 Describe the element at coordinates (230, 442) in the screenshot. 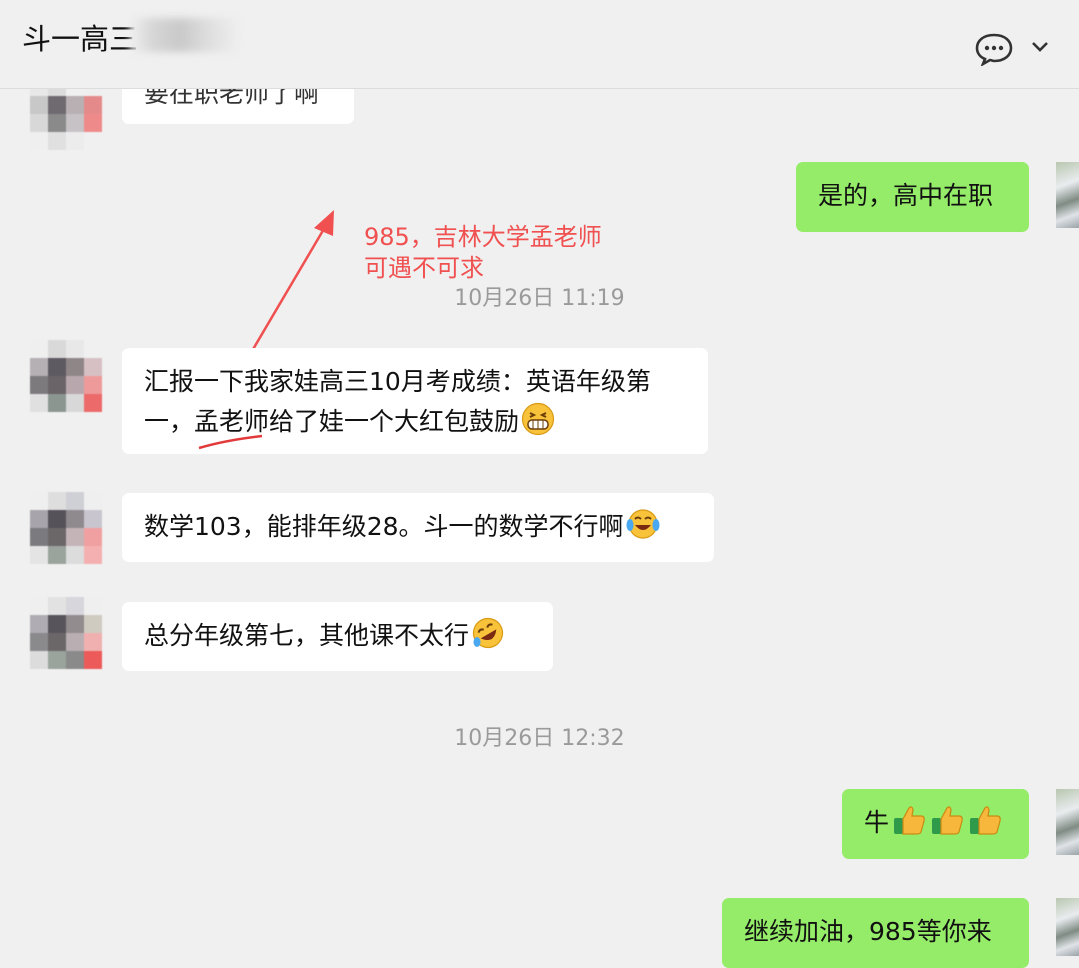

I see `annotation-underline` at that location.